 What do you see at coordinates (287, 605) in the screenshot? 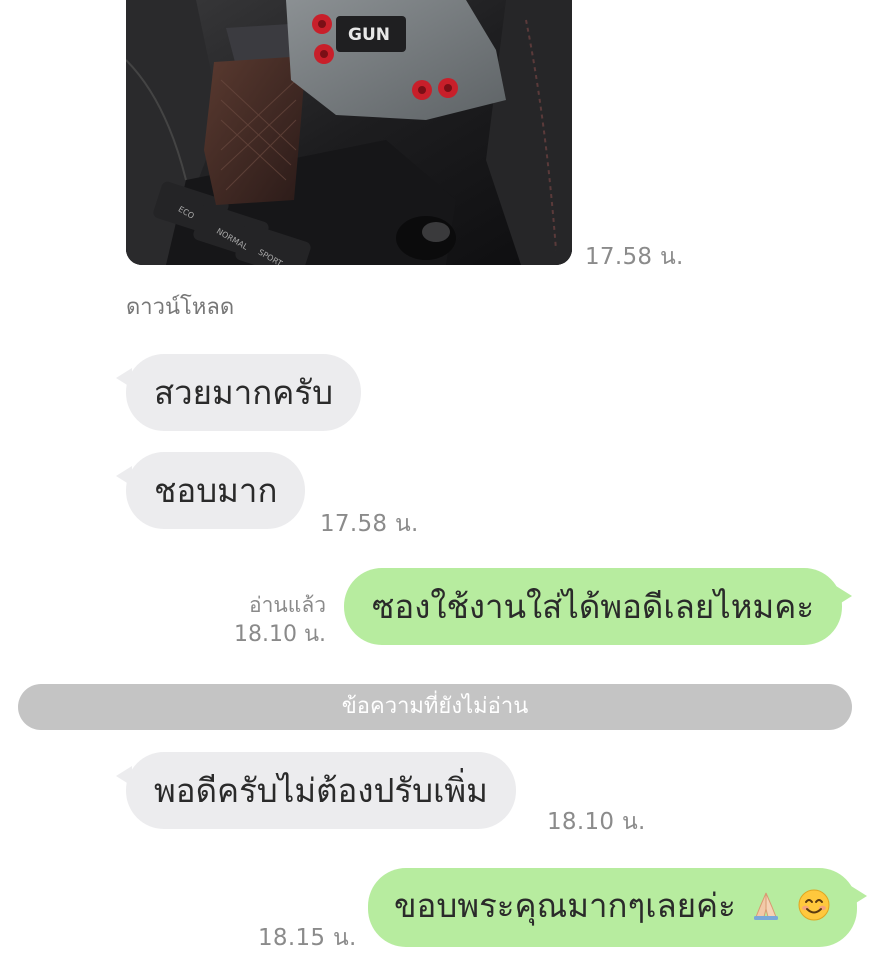
I see `read-status: อ่านแล้ว` at bounding box center [287, 605].